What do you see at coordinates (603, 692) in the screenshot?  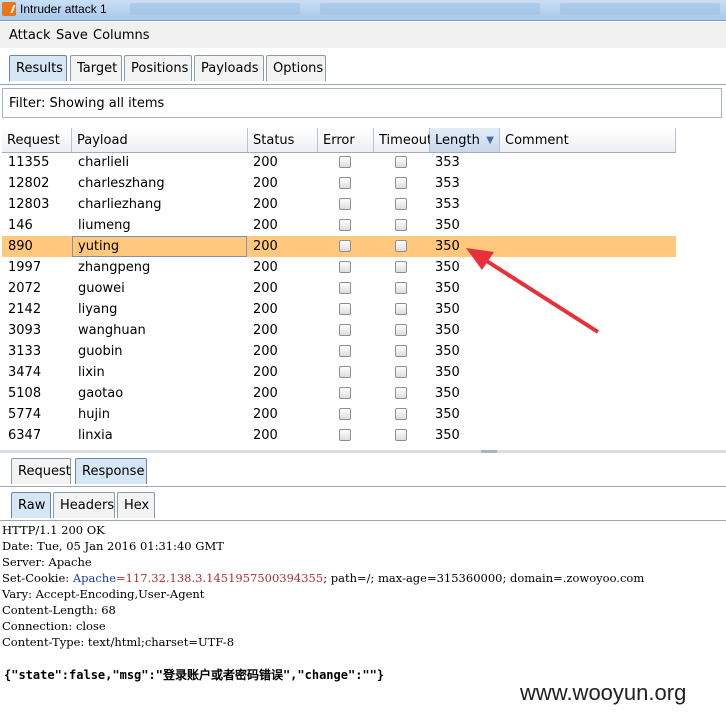 I see `watermark: www.wooyun.org` at bounding box center [603, 692].